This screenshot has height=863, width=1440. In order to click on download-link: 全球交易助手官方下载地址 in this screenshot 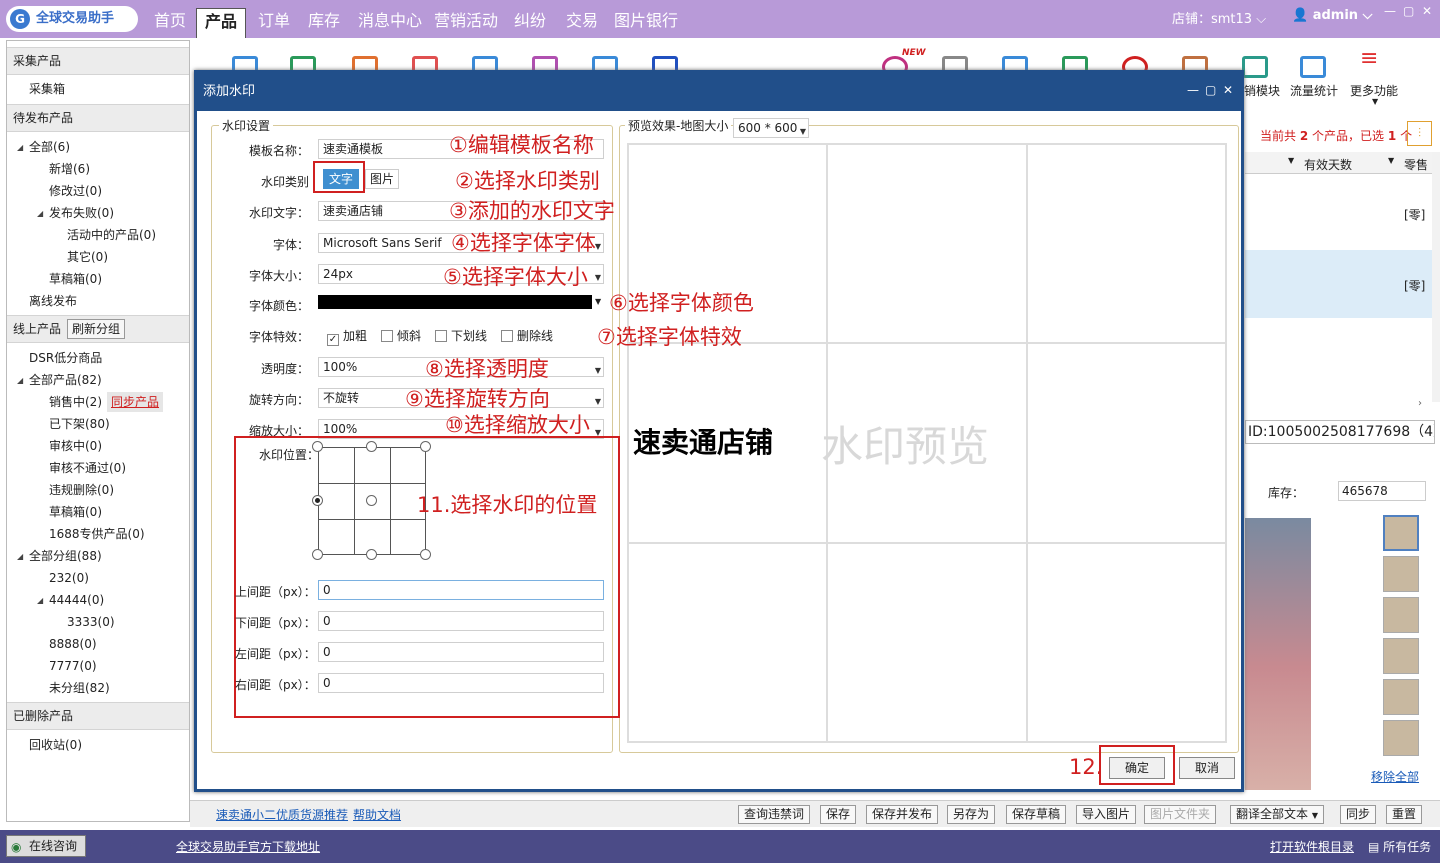, I will do `click(248, 846)`.